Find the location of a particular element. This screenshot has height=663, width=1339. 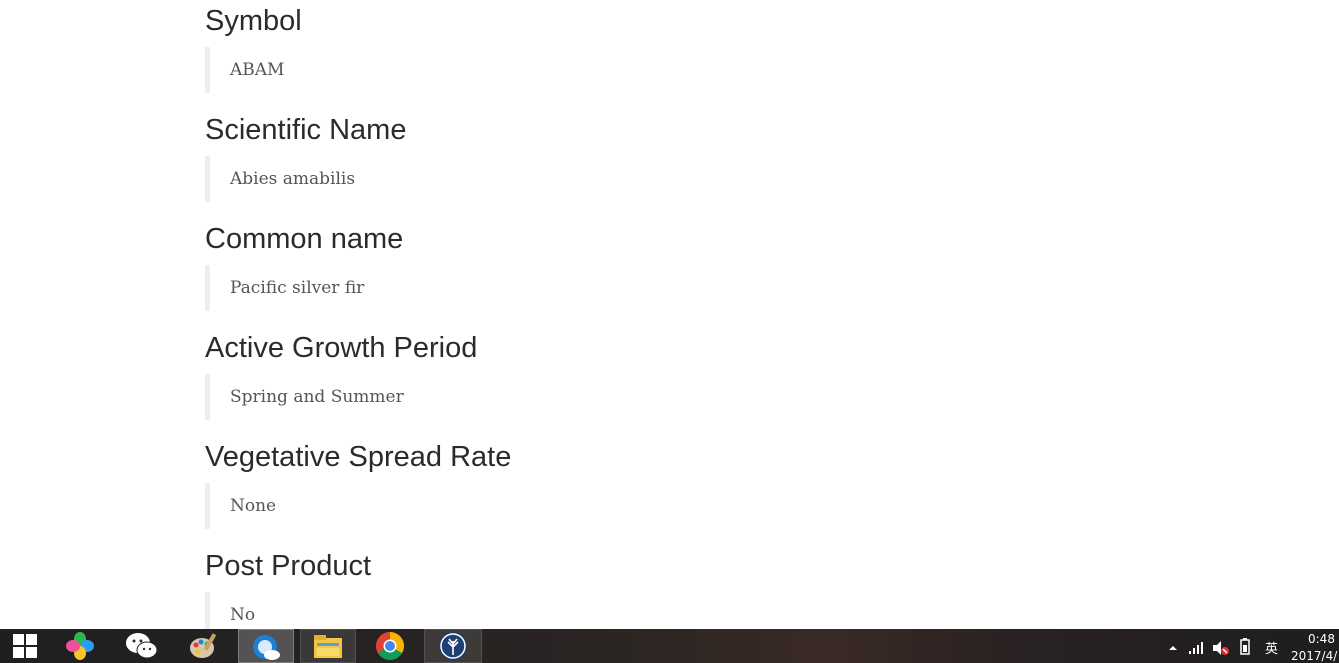

power-icon is located at coordinates (1245, 647).